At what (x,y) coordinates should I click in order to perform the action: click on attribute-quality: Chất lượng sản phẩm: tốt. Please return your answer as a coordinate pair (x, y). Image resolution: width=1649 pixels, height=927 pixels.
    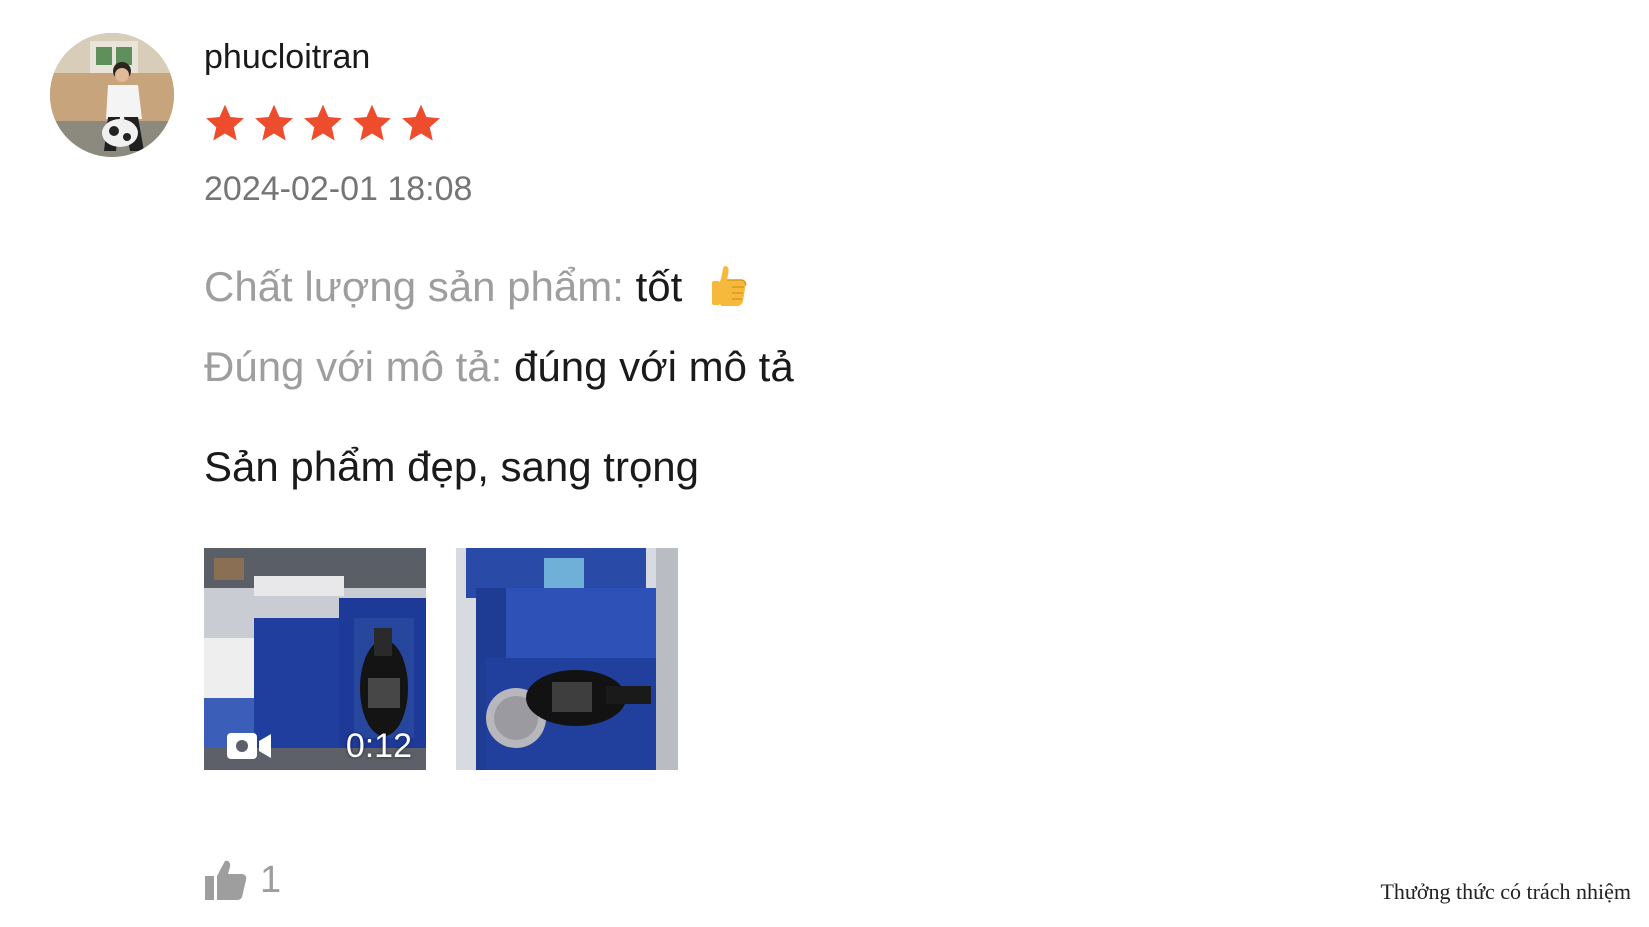
    Looking at the image, I should click on (477, 287).